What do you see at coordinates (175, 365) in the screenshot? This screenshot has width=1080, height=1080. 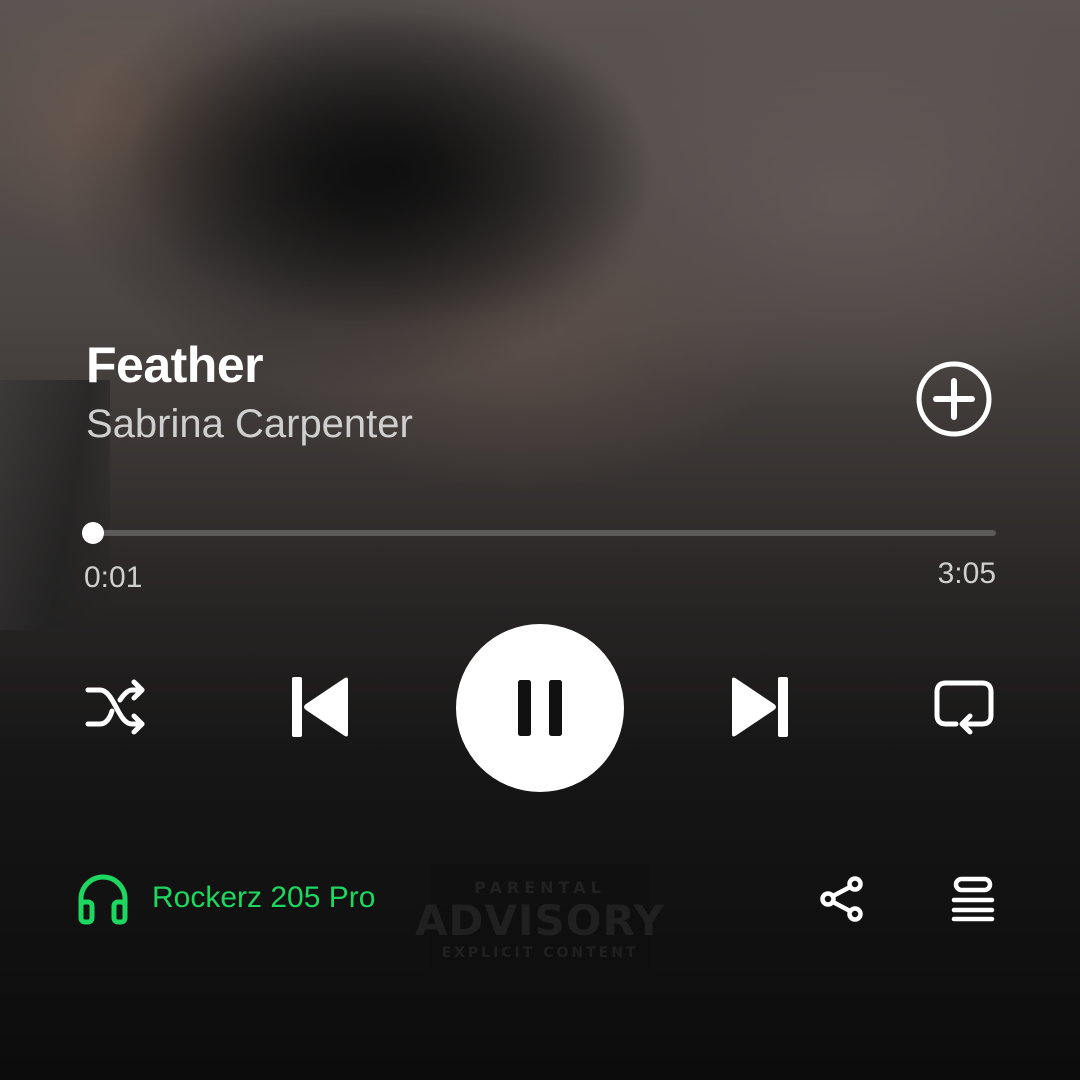 I see `track-title: Feather` at bounding box center [175, 365].